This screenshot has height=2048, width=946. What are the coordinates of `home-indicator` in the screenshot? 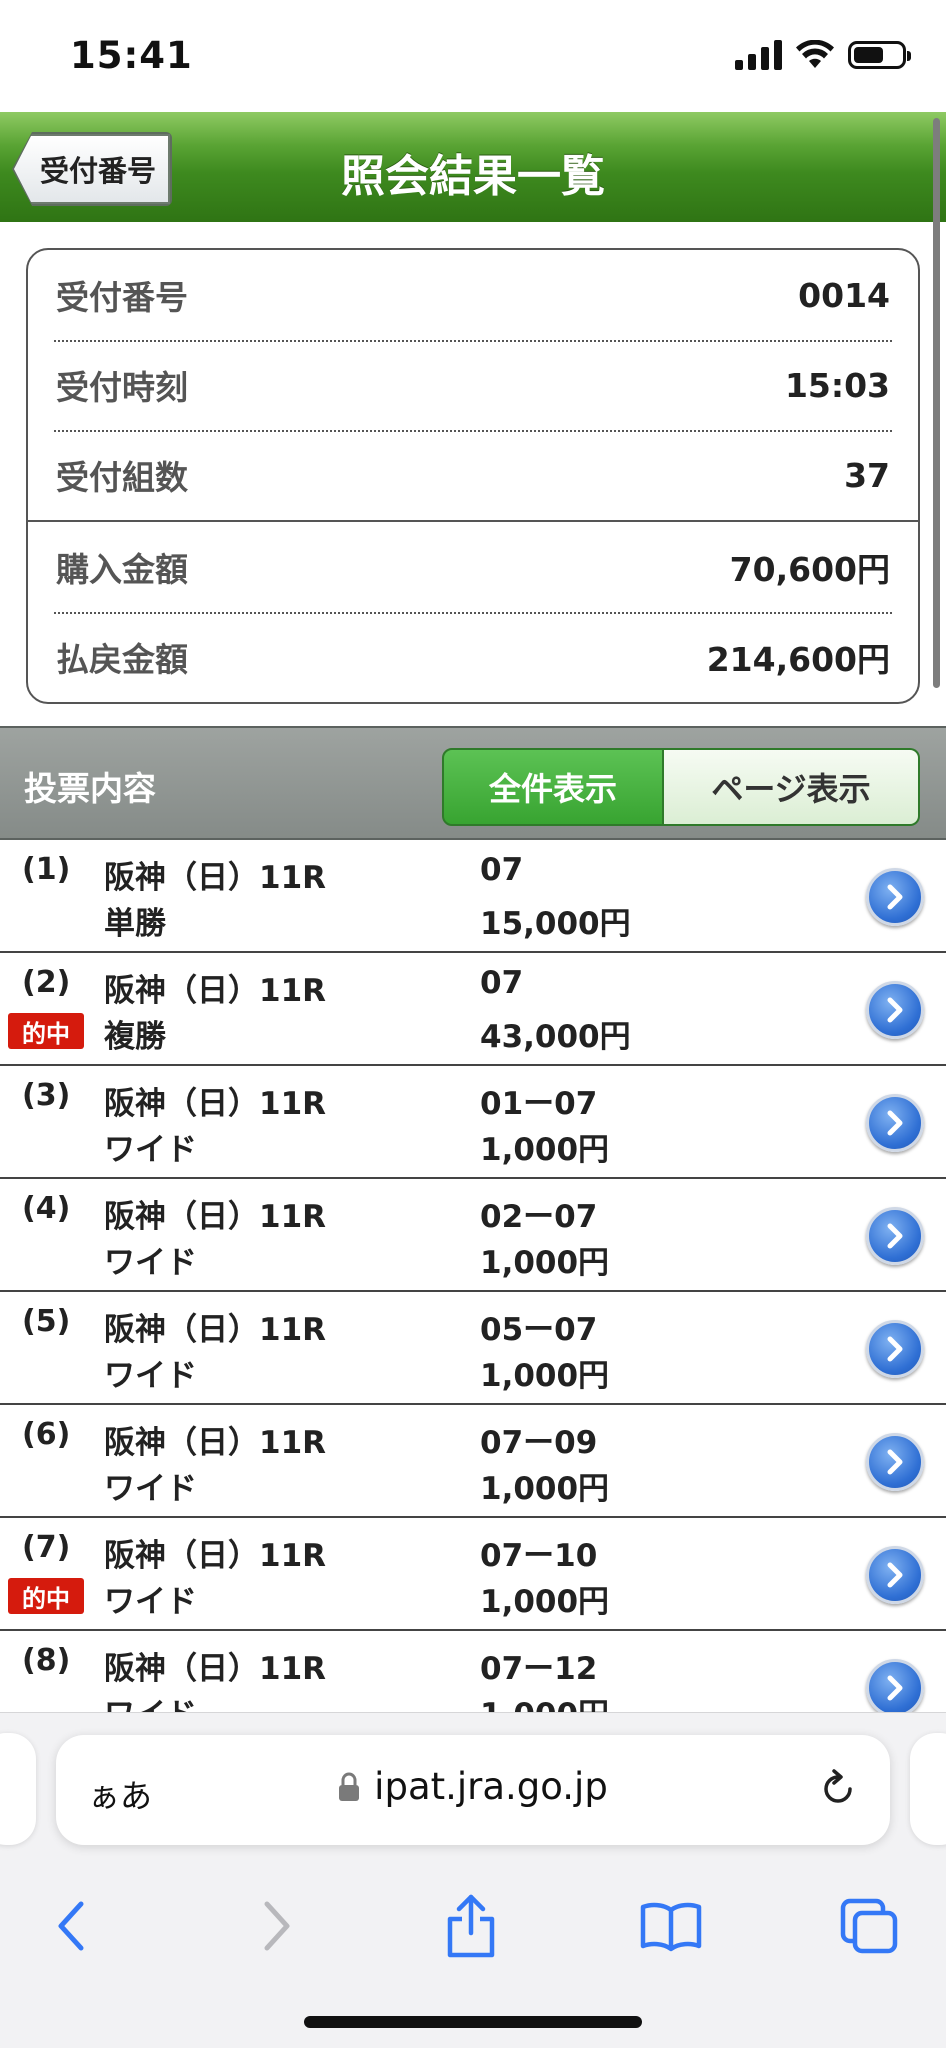 It's located at (473, 2022).